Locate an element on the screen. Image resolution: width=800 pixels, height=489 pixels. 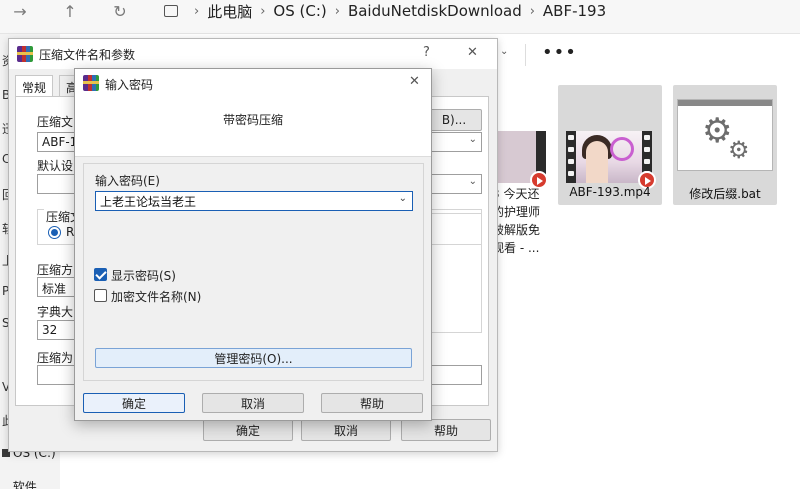
compression-method-value: 标准 is located at coordinates (54, 289).